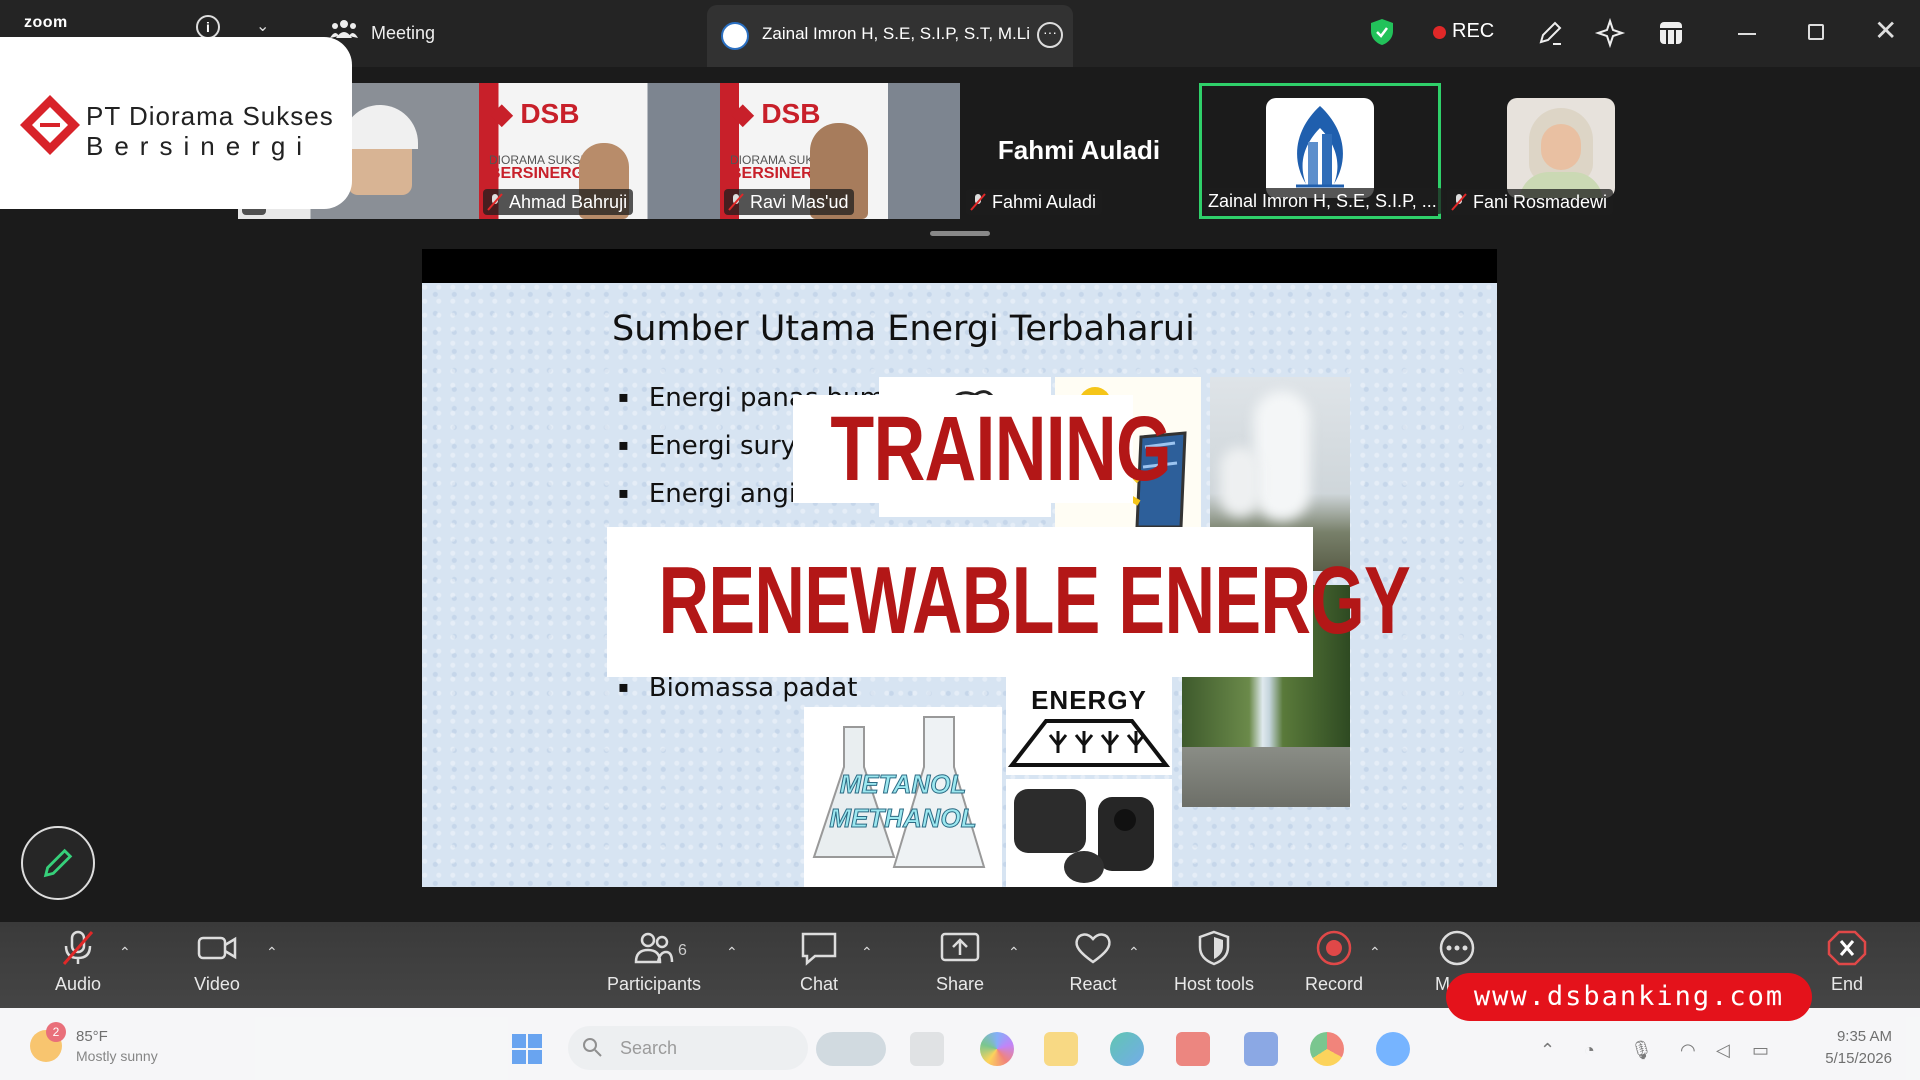 This screenshot has height=1080, width=1920. I want to click on renewable-energy-banner-text: RENEWABLE ENERGY, so click(1034, 600).